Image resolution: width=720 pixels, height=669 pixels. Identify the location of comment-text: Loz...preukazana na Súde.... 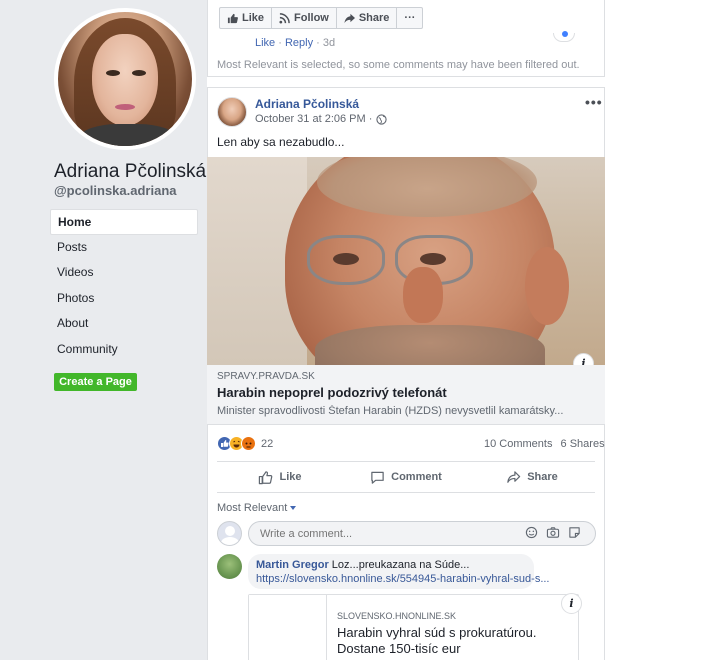
(400, 565).